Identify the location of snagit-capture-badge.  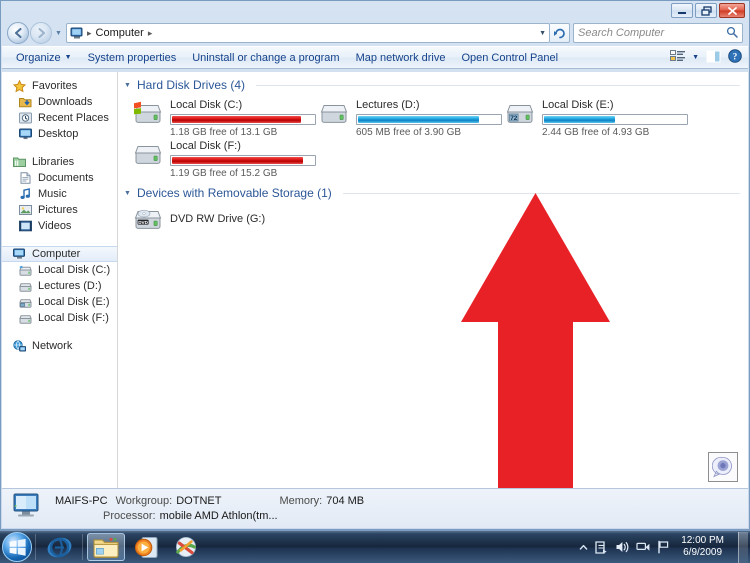
(723, 467).